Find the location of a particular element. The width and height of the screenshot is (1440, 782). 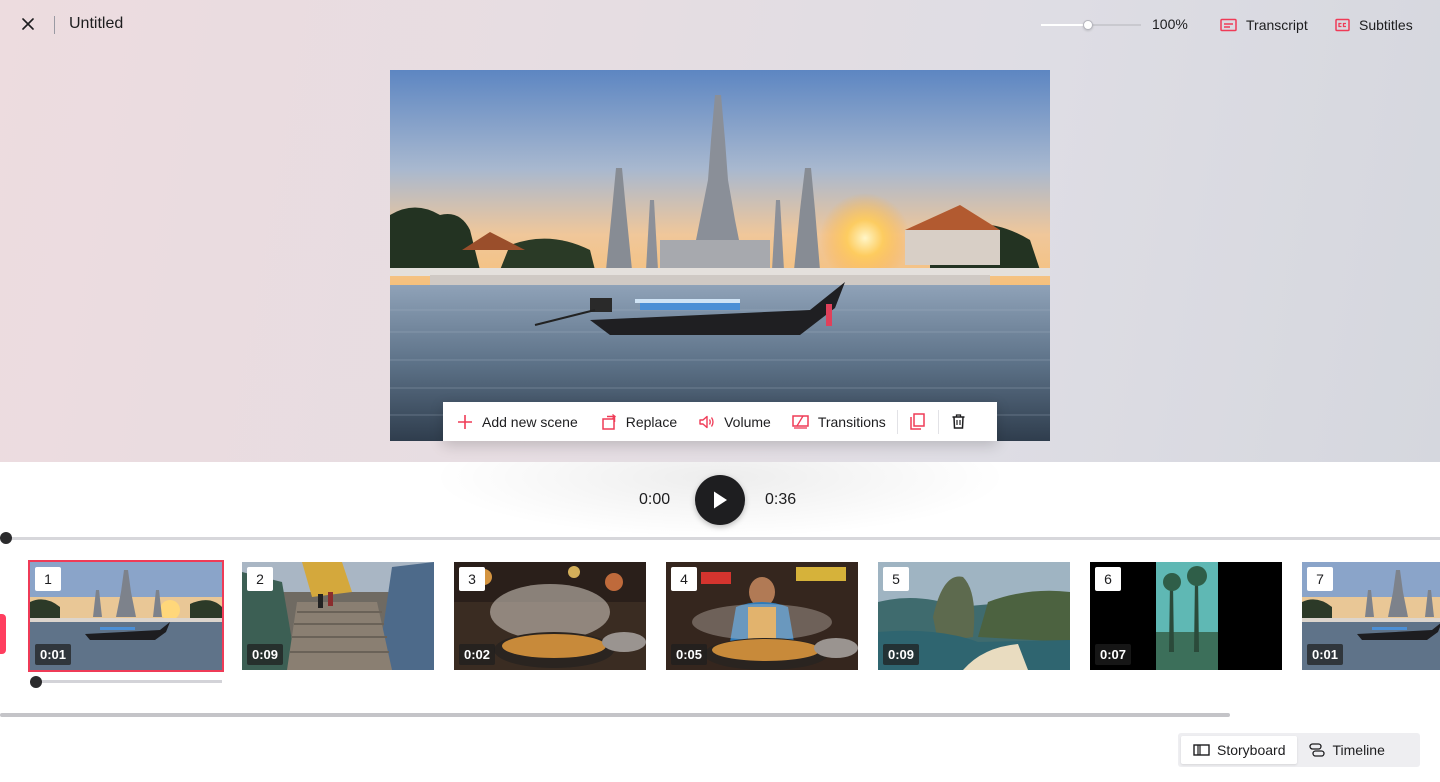

transcript-label: Transcript is located at coordinates (1277, 25).